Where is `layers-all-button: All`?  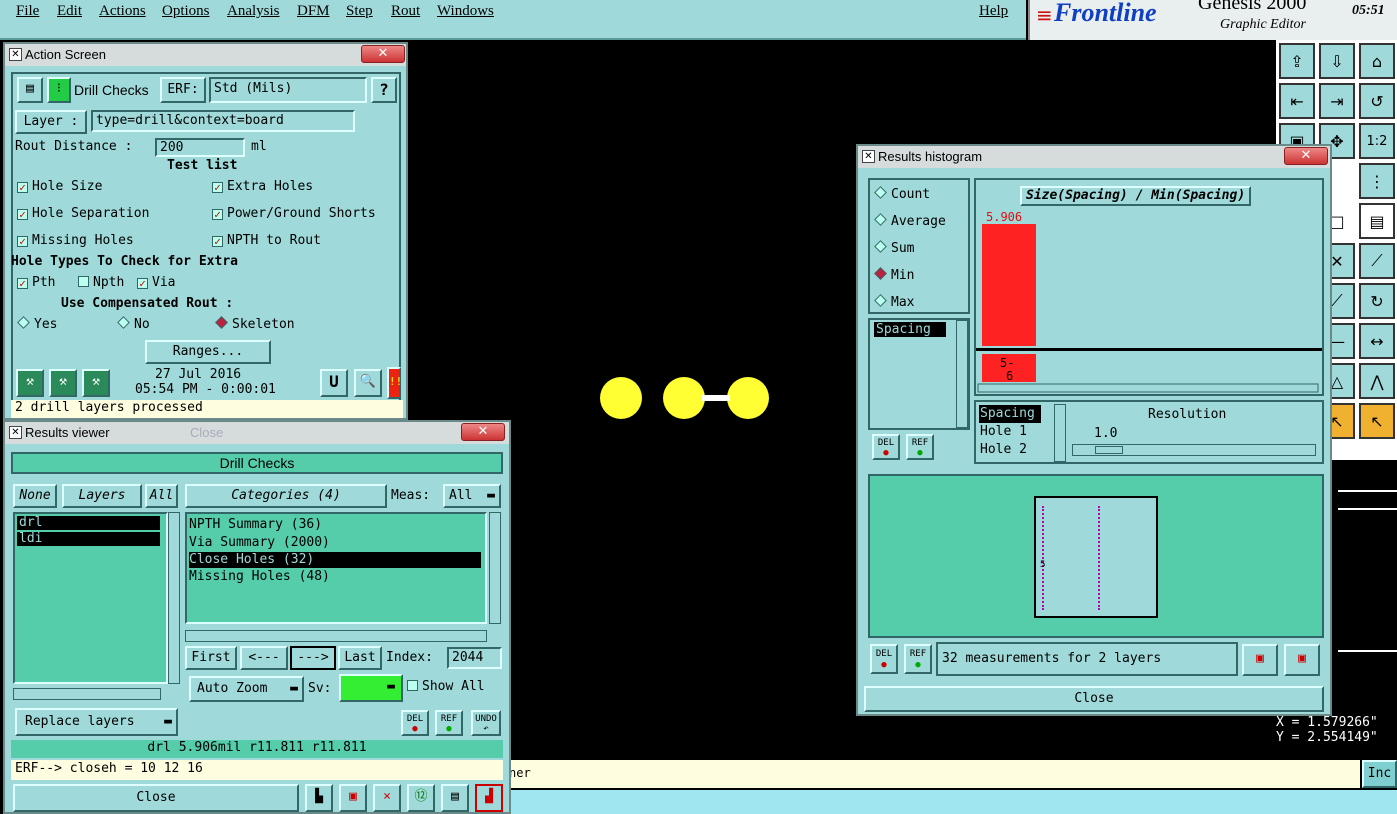 layers-all-button: All is located at coordinates (161, 496).